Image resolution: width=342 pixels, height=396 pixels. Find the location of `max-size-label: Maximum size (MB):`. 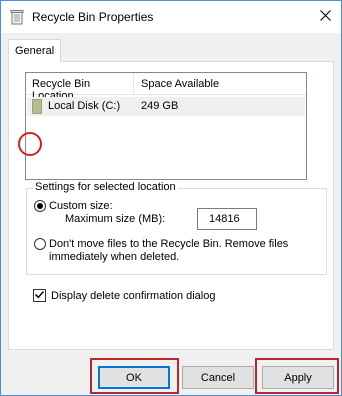

max-size-label: Maximum size (MB): is located at coordinates (115, 219).